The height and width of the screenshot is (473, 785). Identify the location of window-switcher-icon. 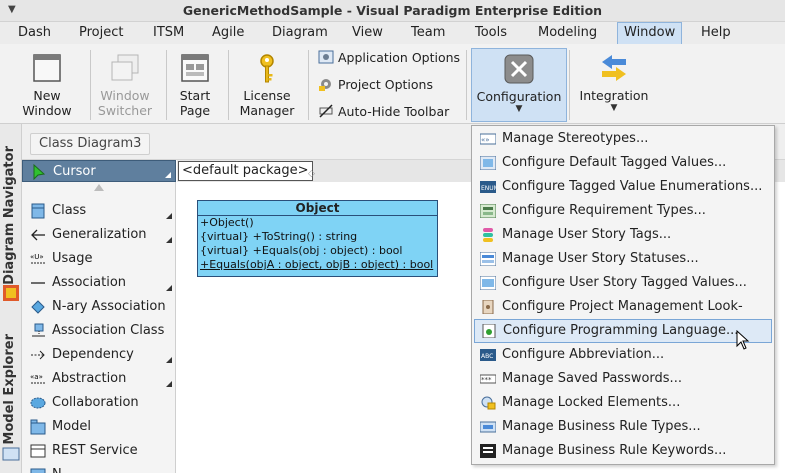
(125, 67).